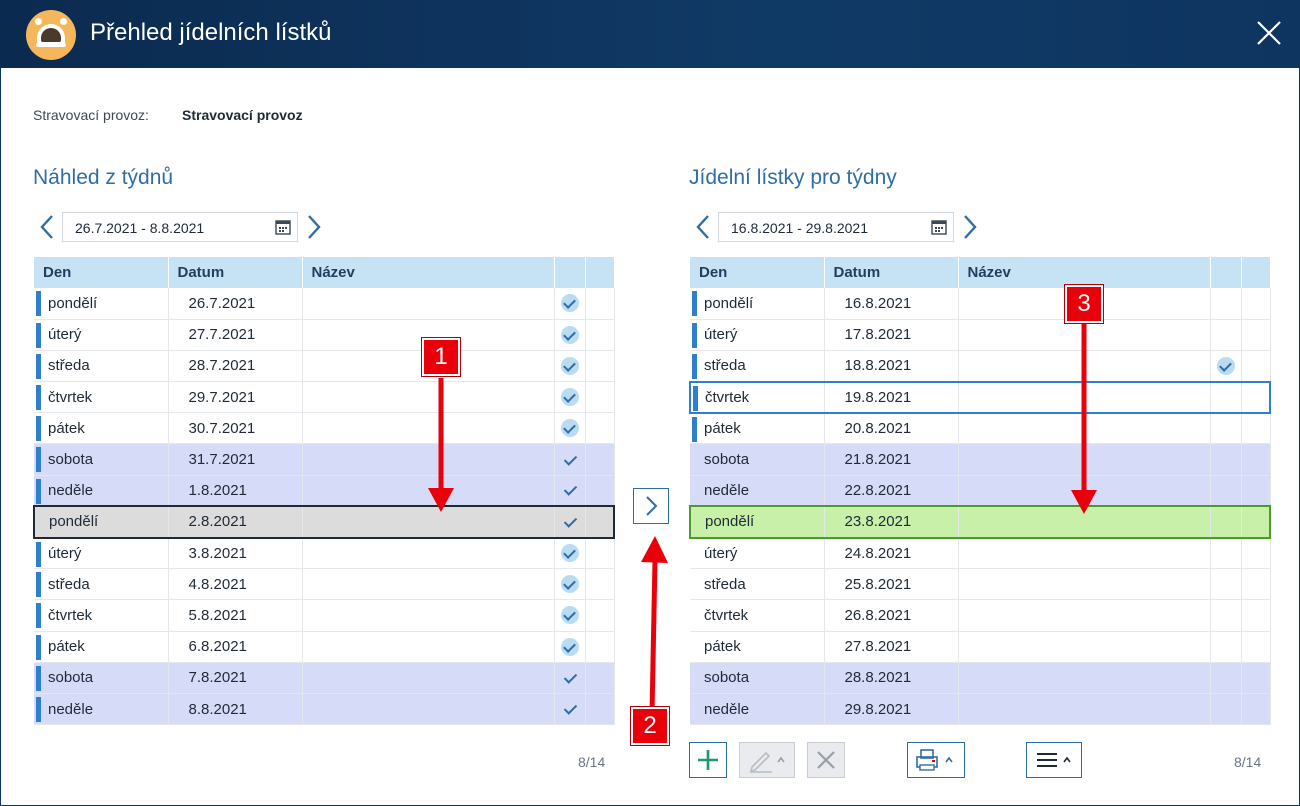 The image size is (1300, 806). I want to click on date-cell: 21.8.2021, so click(891, 459).